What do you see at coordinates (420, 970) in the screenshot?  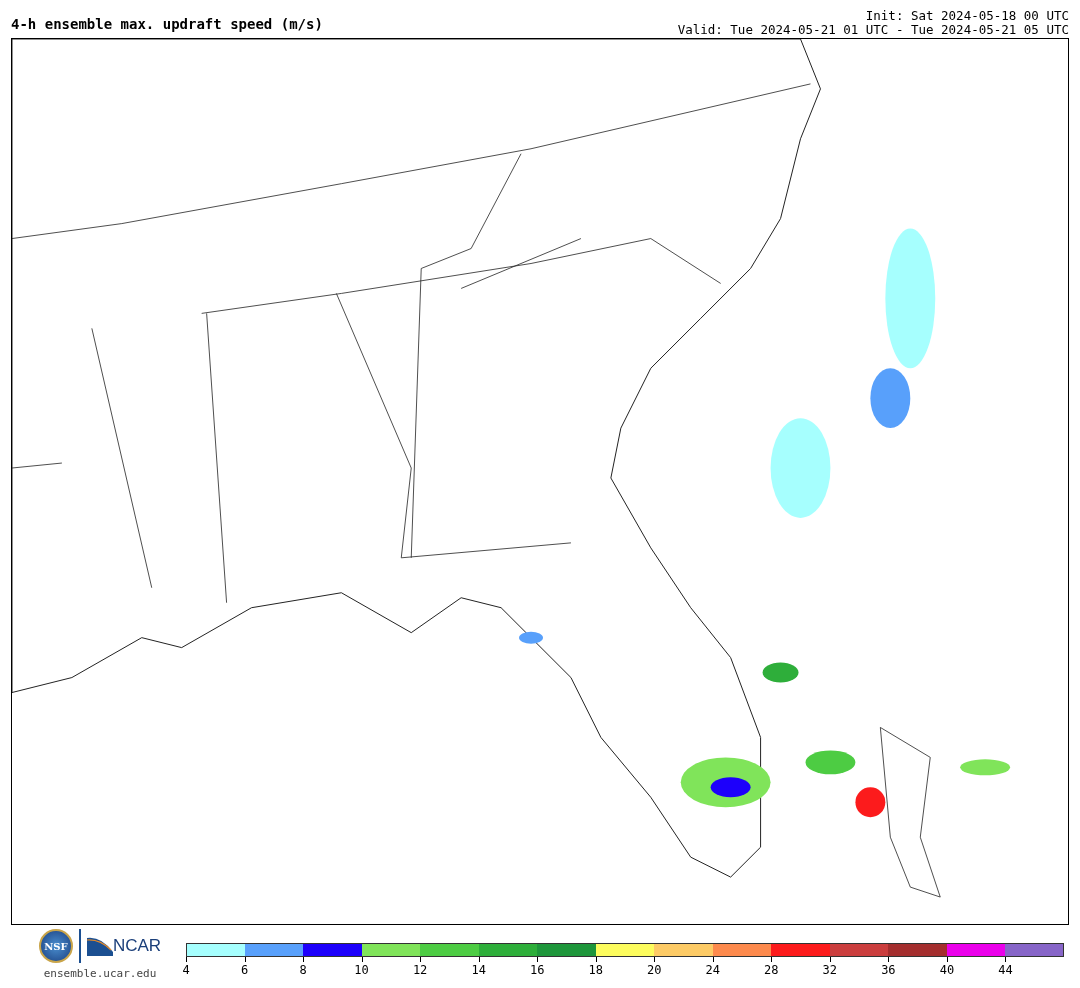 I see `colorbar-label: 12` at bounding box center [420, 970].